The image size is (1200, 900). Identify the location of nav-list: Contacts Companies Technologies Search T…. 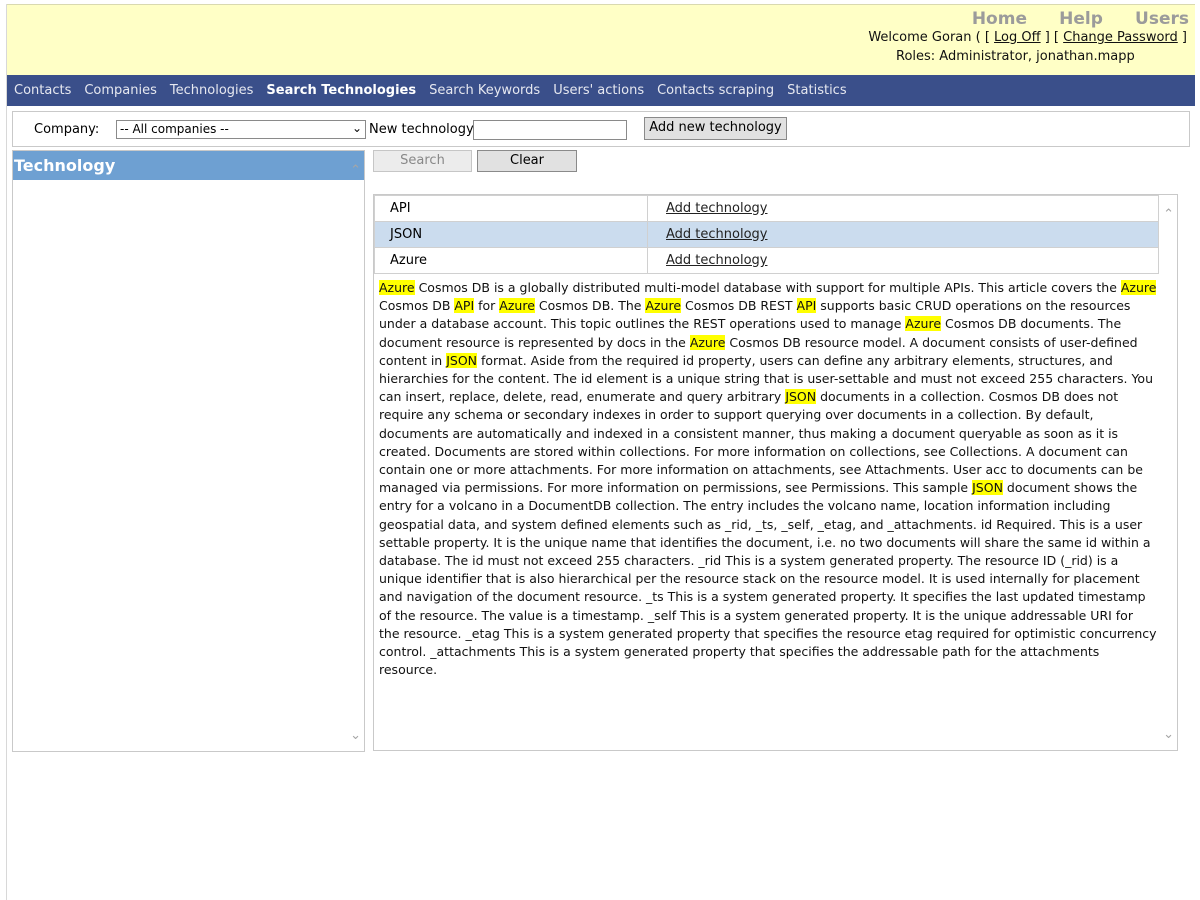
(601, 90).